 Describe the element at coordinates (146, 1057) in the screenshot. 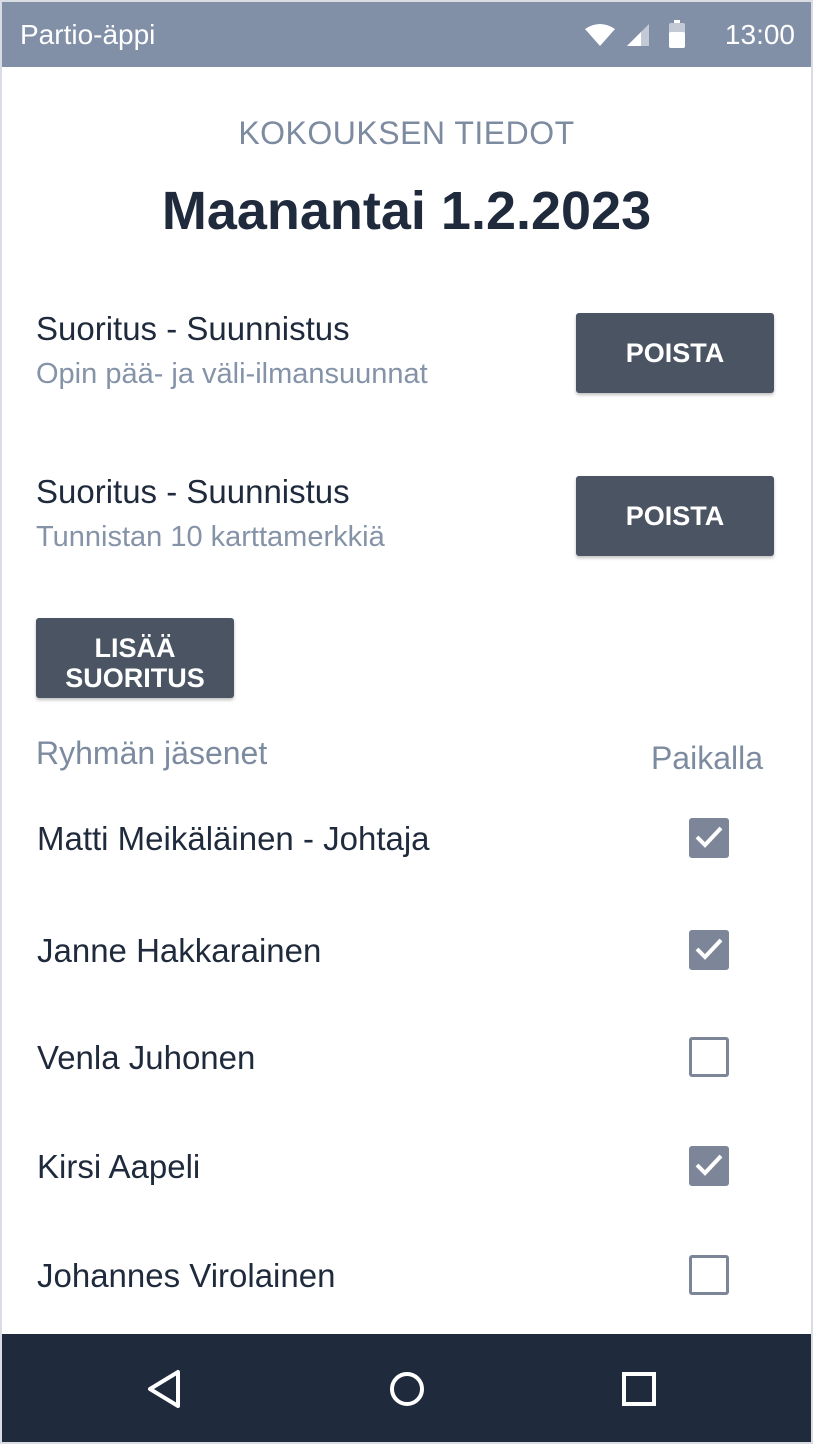

I see `member-name: Venla Juhonen` at that location.